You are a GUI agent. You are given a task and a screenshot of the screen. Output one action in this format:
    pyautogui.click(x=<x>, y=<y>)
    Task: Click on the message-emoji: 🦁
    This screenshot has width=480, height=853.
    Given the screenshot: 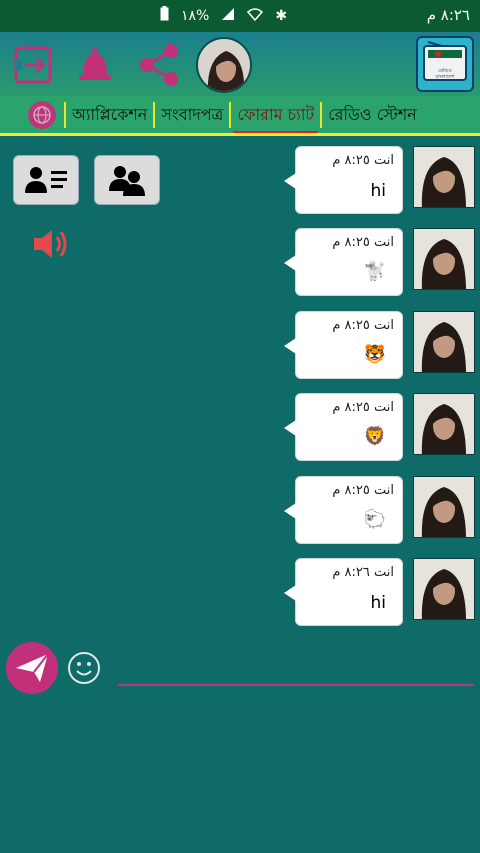 What is the action you would take?
    pyautogui.click(x=374, y=436)
    